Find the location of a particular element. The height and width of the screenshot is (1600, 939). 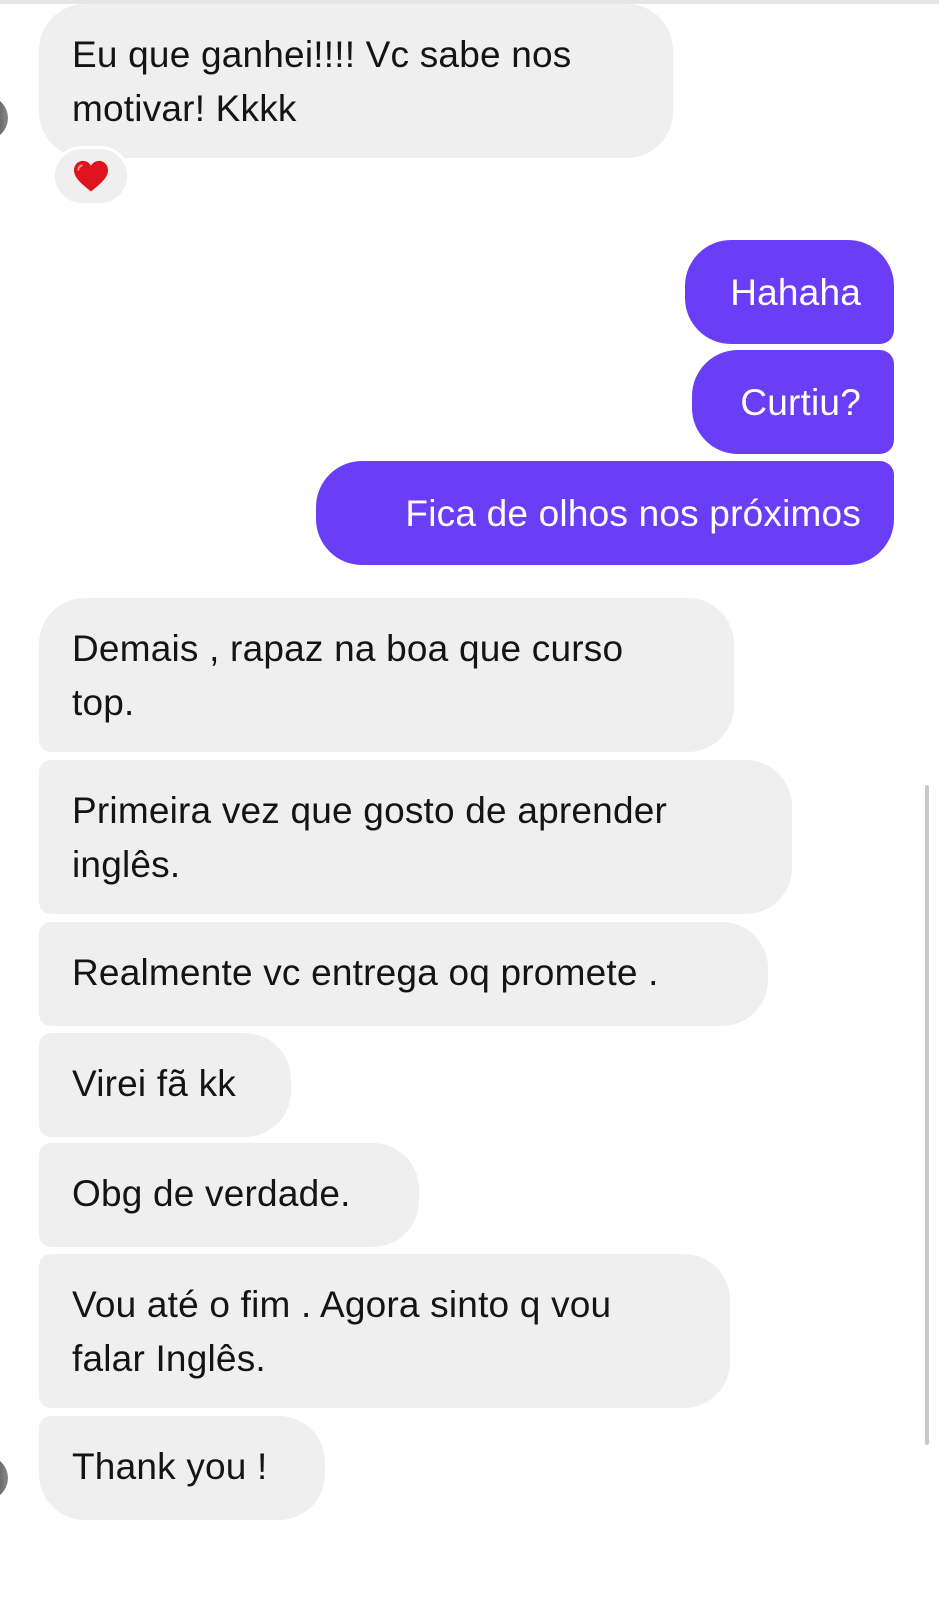

message-text: Demais , rapaz na boa que curso is located at coordinates (348, 648).